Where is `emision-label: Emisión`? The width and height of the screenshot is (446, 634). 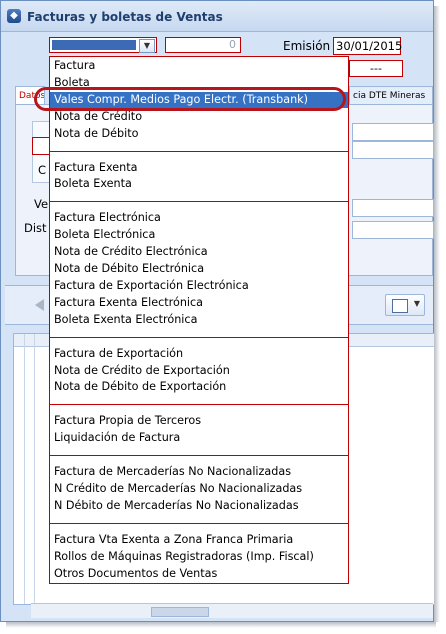
emision-label: Emisión is located at coordinates (307, 46).